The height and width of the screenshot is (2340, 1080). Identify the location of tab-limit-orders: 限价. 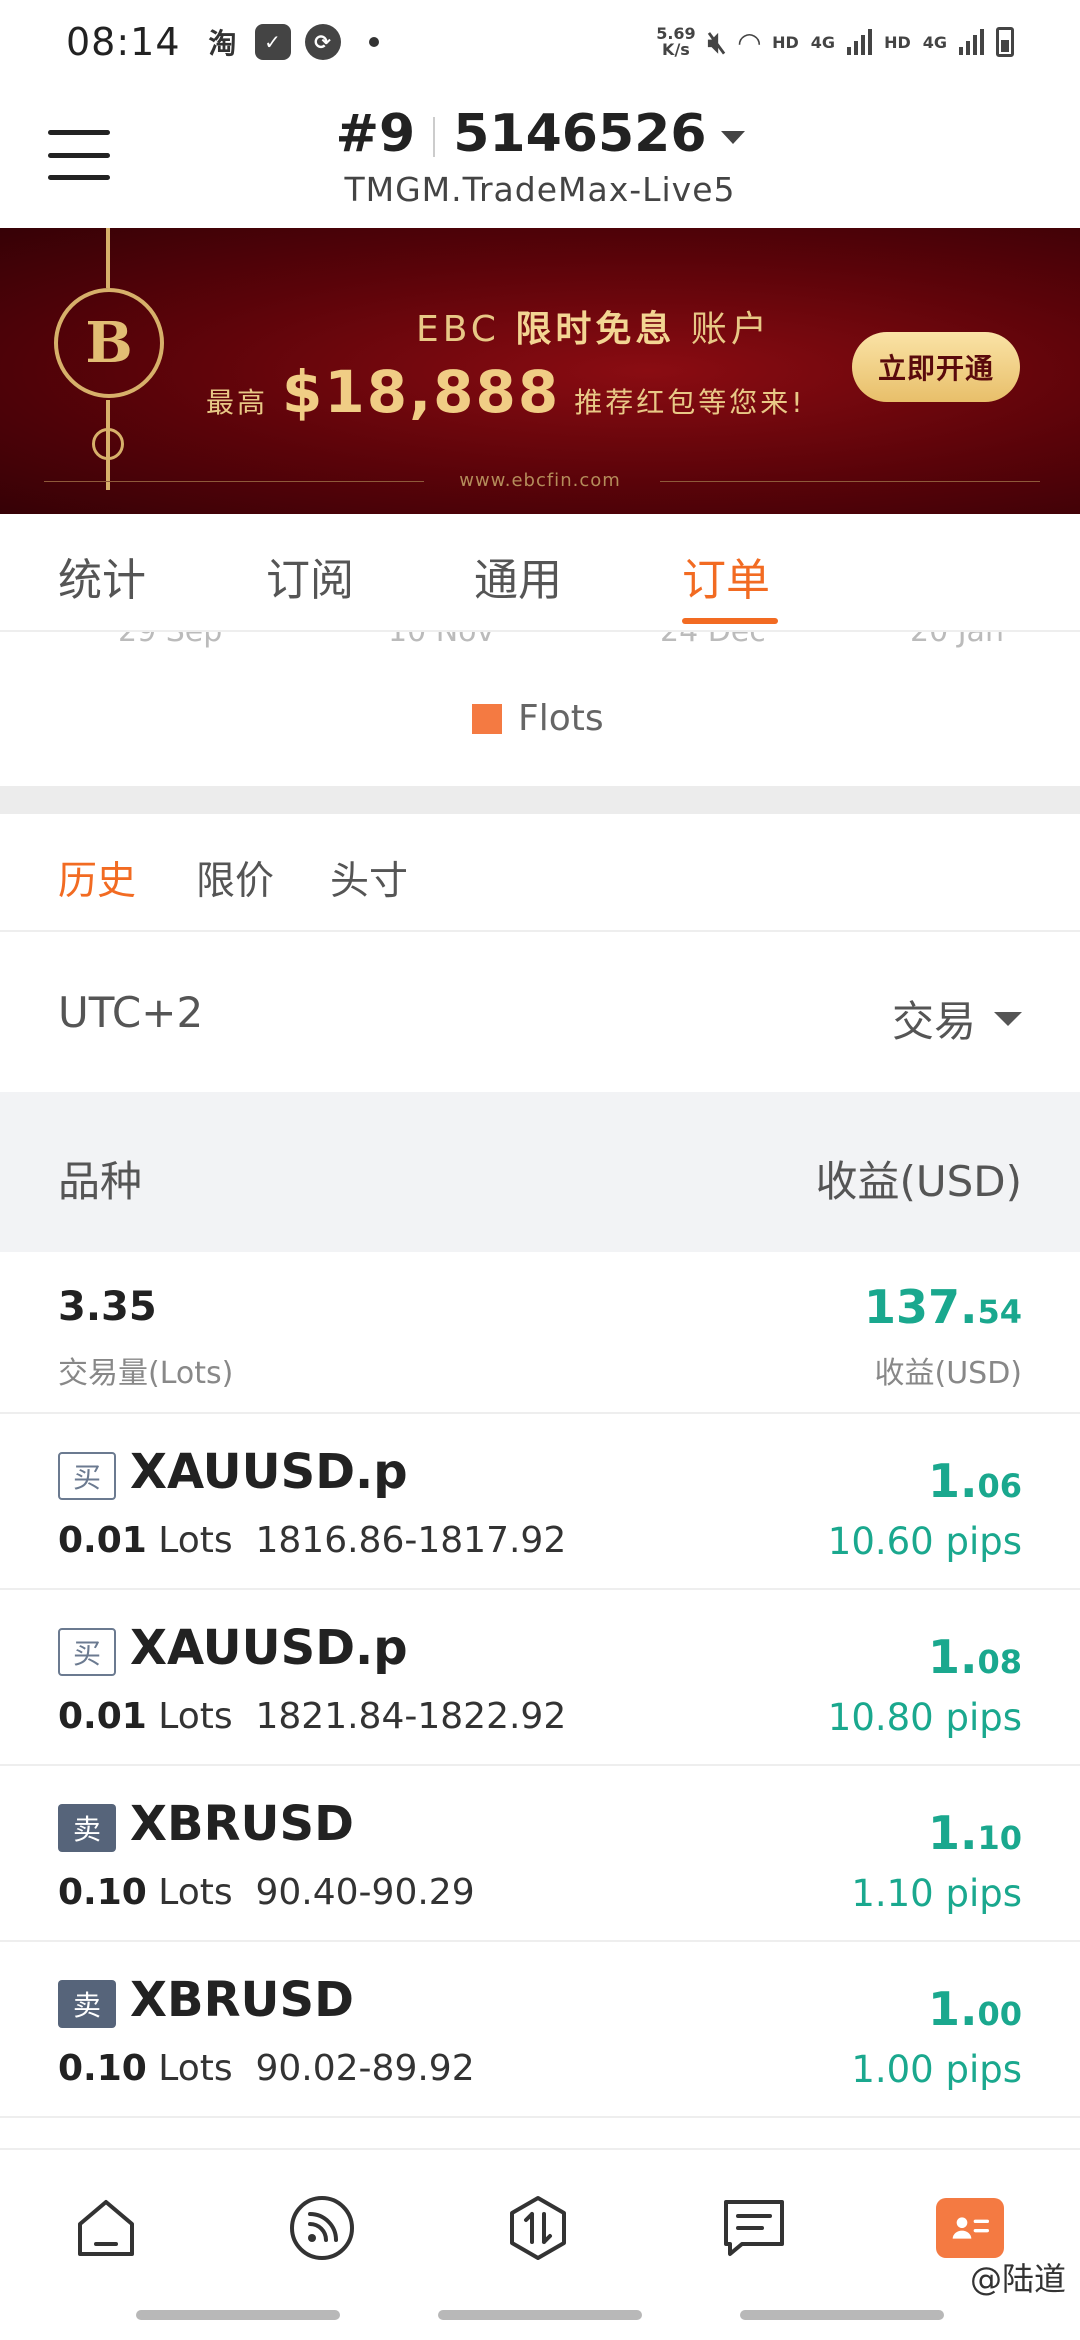
(235, 878).